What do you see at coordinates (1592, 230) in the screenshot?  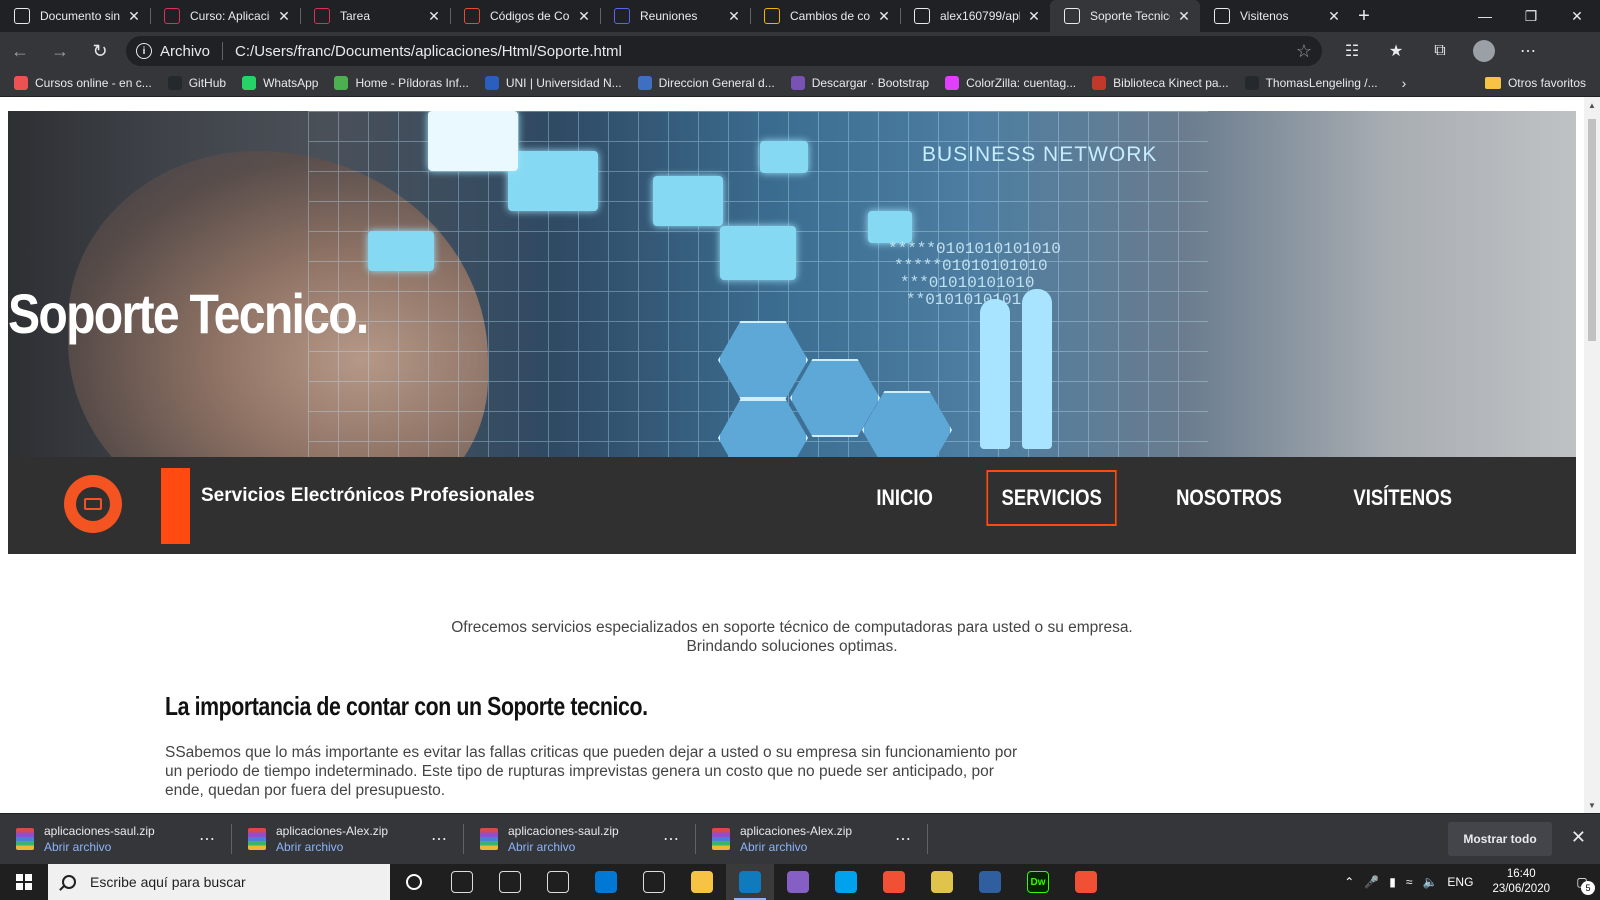 I see `scroll-thumb` at bounding box center [1592, 230].